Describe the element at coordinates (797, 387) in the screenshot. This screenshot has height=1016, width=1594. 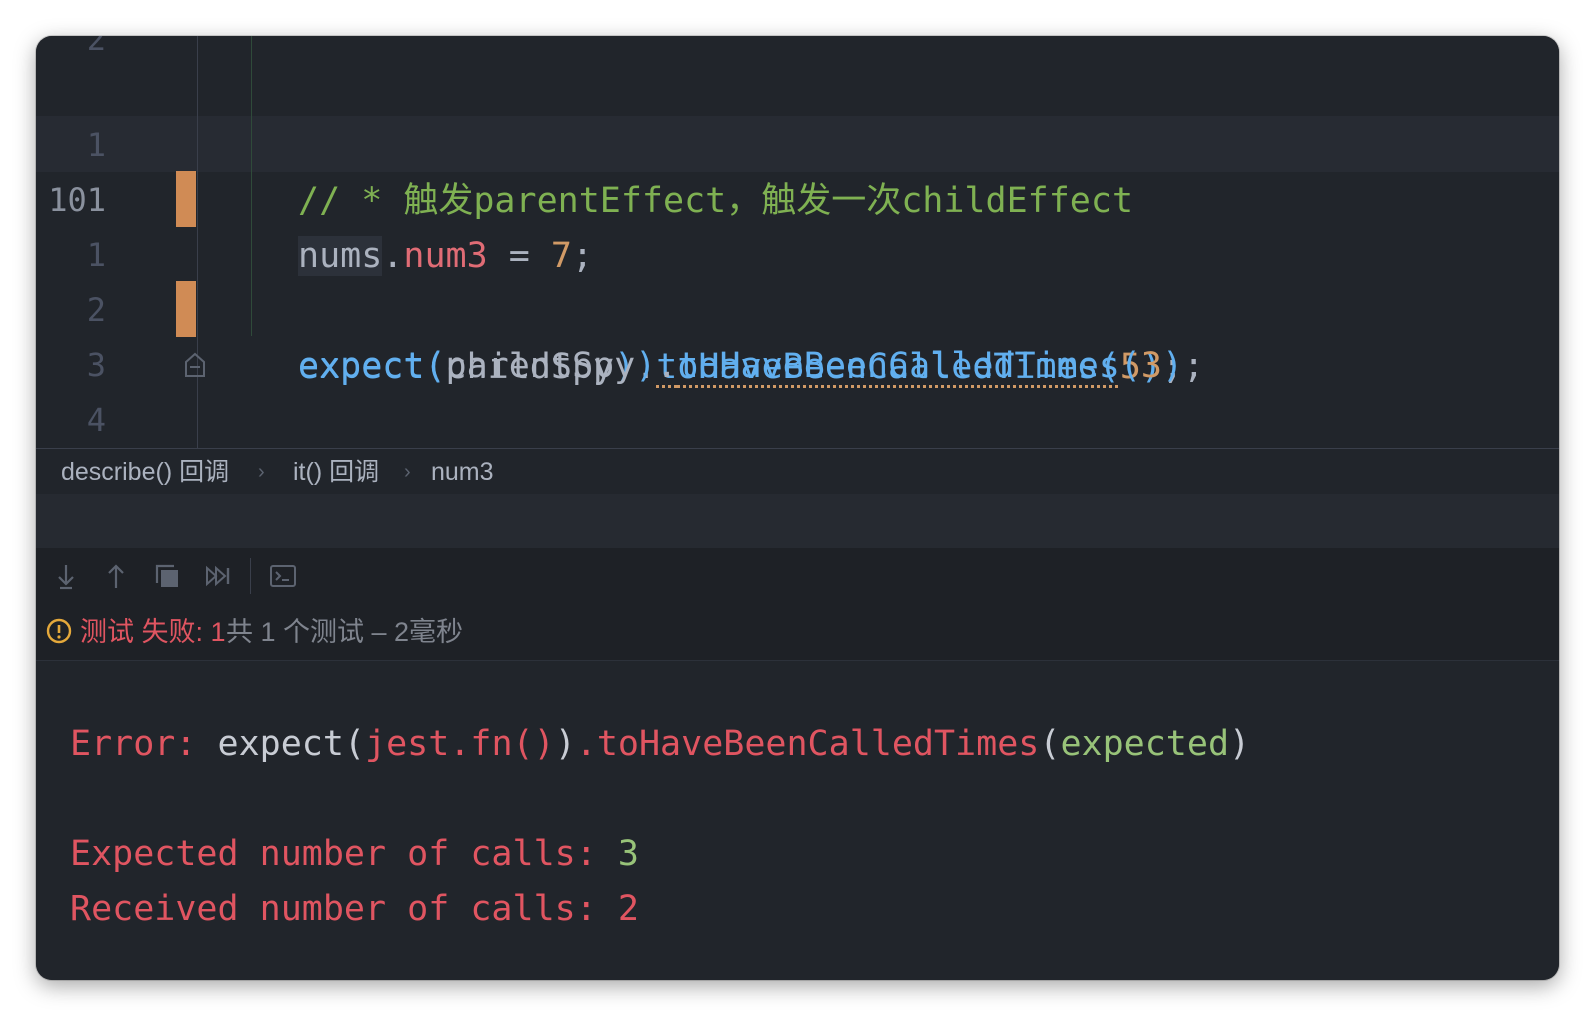
I see `code-line: 4 });` at that location.